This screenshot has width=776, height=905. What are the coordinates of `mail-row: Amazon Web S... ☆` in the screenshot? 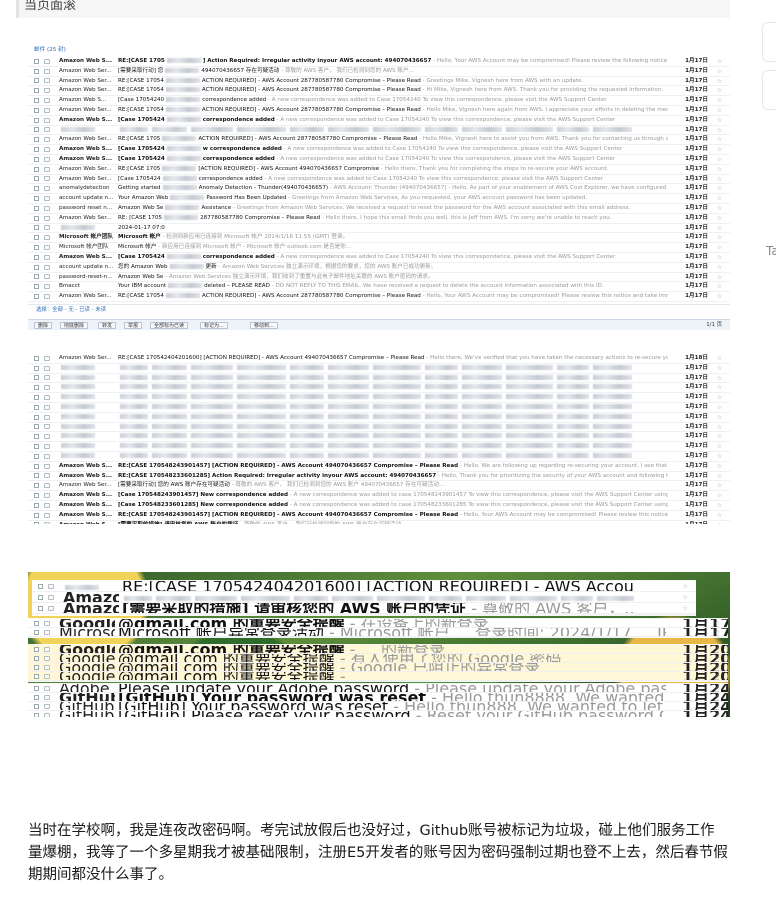 It's located at (364, 597).